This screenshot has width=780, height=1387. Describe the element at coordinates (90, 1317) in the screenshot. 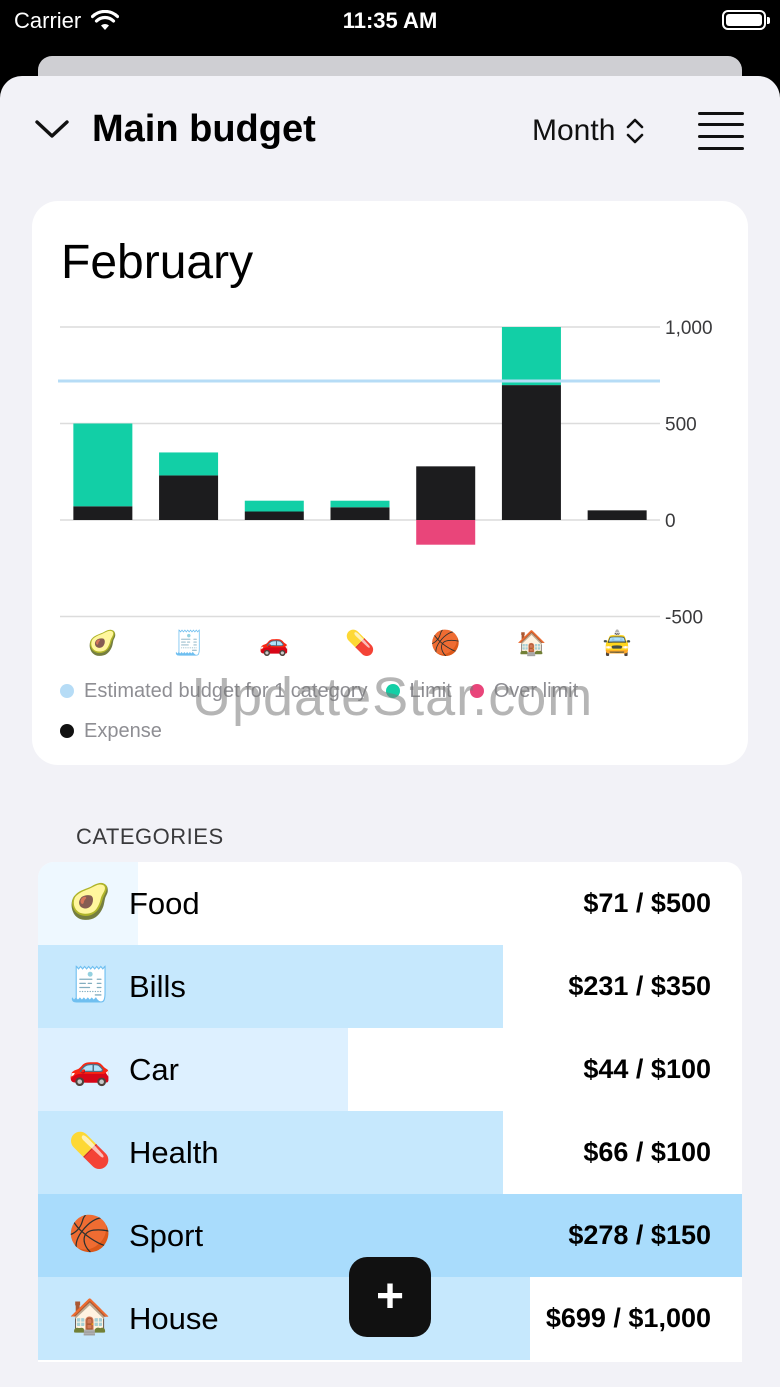

I see `category-emoji-icon: 🏠` at that location.